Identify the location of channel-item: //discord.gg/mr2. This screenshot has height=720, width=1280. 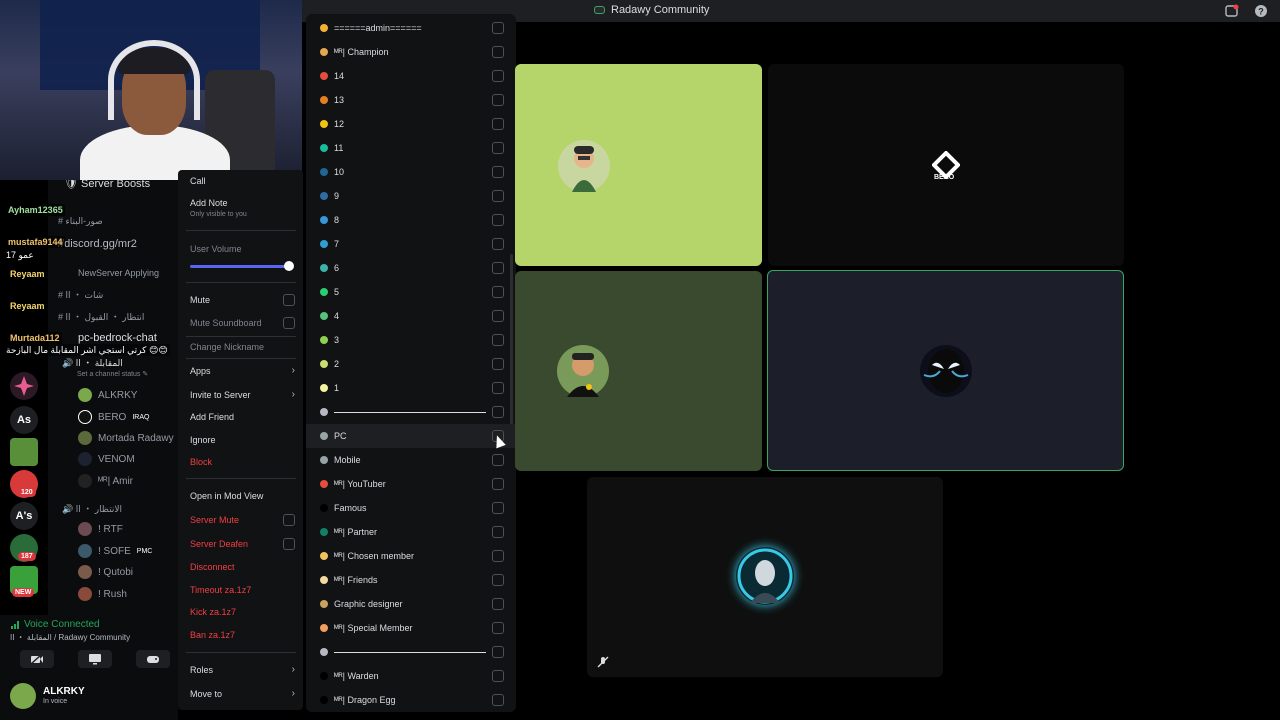
(97, 244).